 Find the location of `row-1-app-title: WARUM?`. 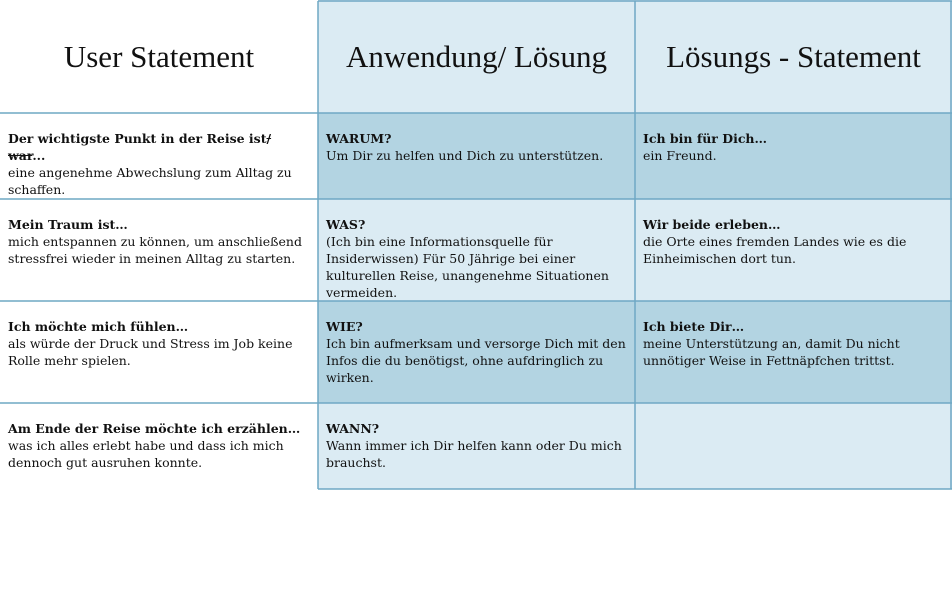

row-1-app-title: WARUM? is located at coordinates (359, 138).